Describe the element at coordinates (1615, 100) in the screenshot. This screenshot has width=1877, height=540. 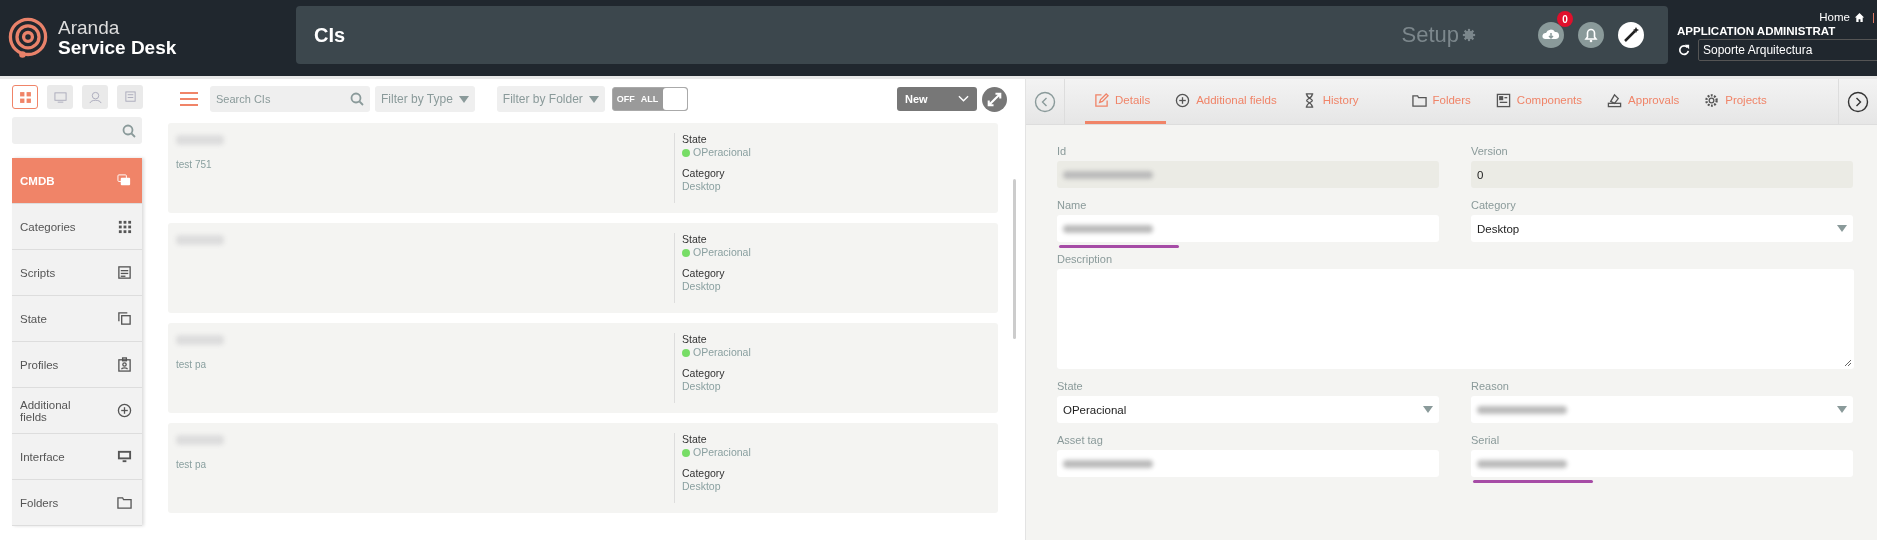
I see `stamp-icon` at that location.